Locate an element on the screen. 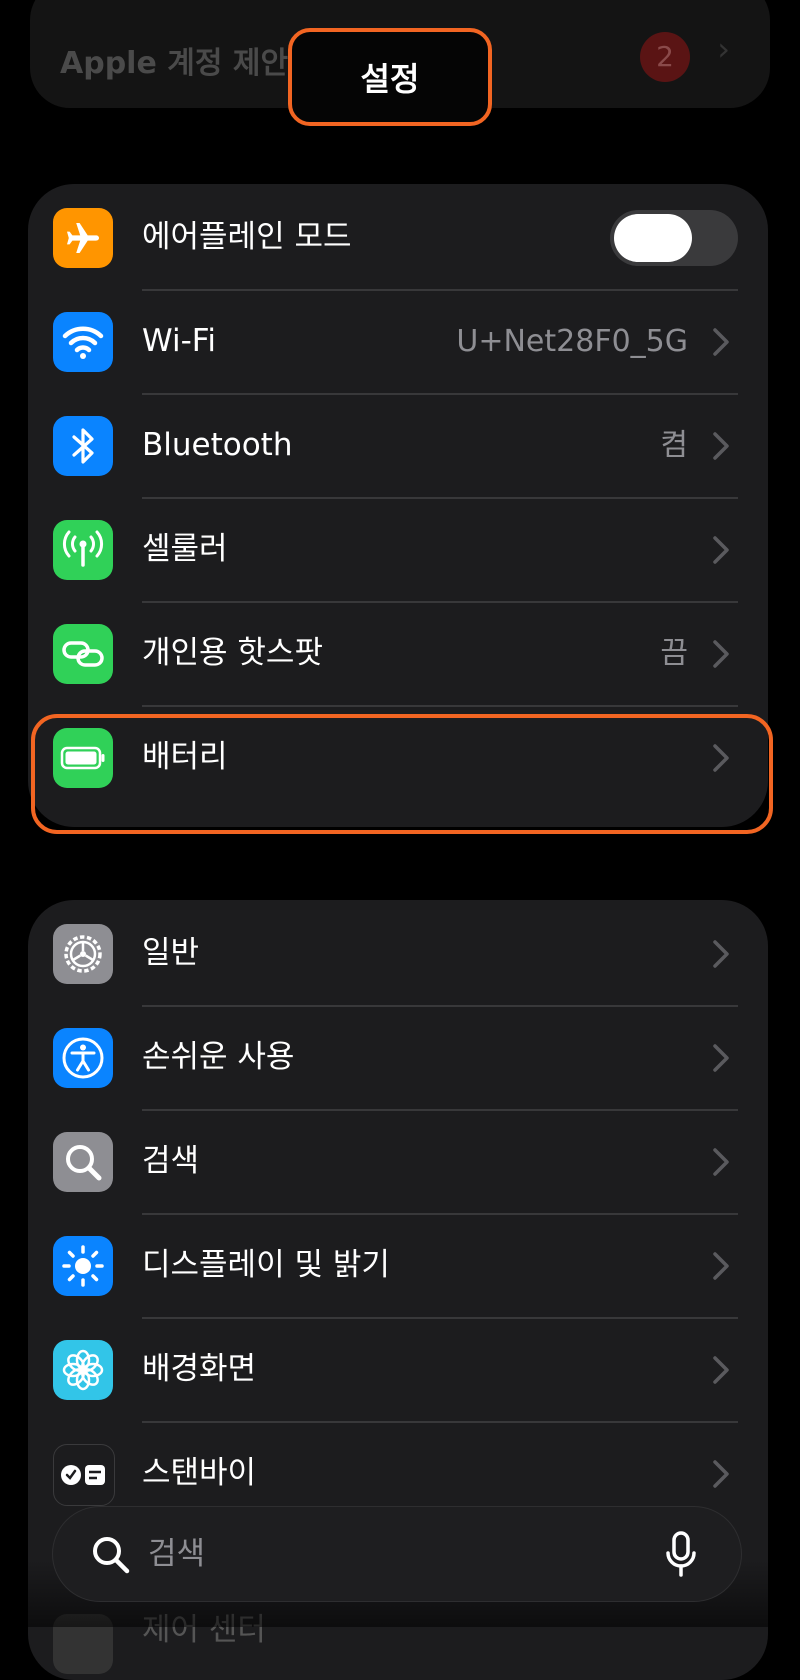 This screenshot has height=1680, width=800. settings-row-label: 손쉬운 사용 is located at coordinates (218, 1057).